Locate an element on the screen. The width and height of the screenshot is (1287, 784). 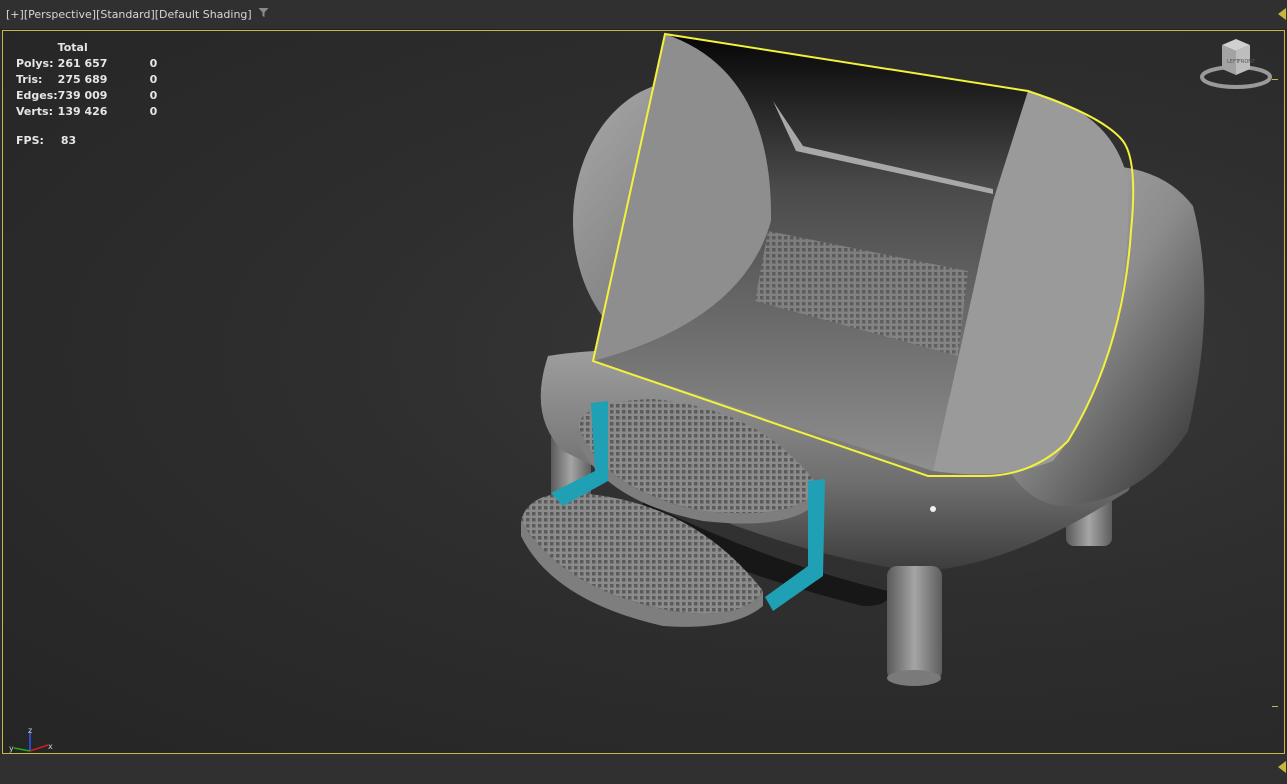
expand-right-icon is located at coordinates (1282, 14).